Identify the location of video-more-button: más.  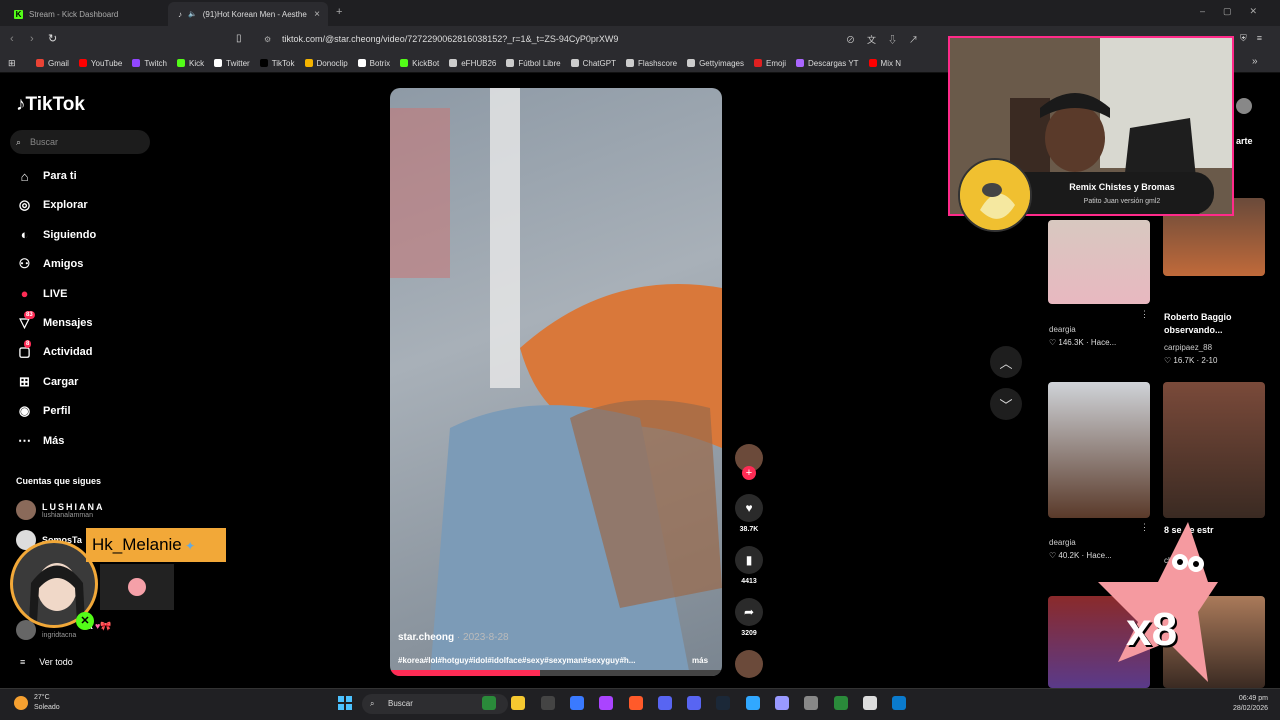
(700, 660).